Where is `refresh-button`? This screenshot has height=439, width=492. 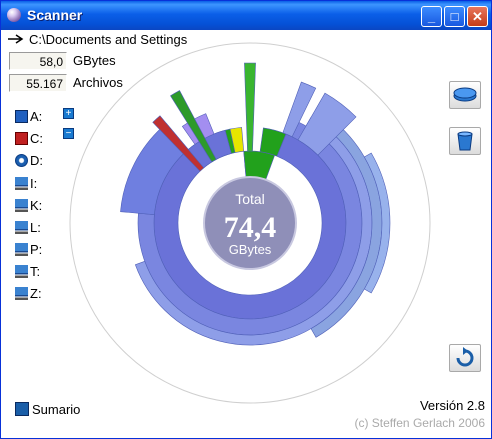 refresh-button is located at coordinates (465, 358).